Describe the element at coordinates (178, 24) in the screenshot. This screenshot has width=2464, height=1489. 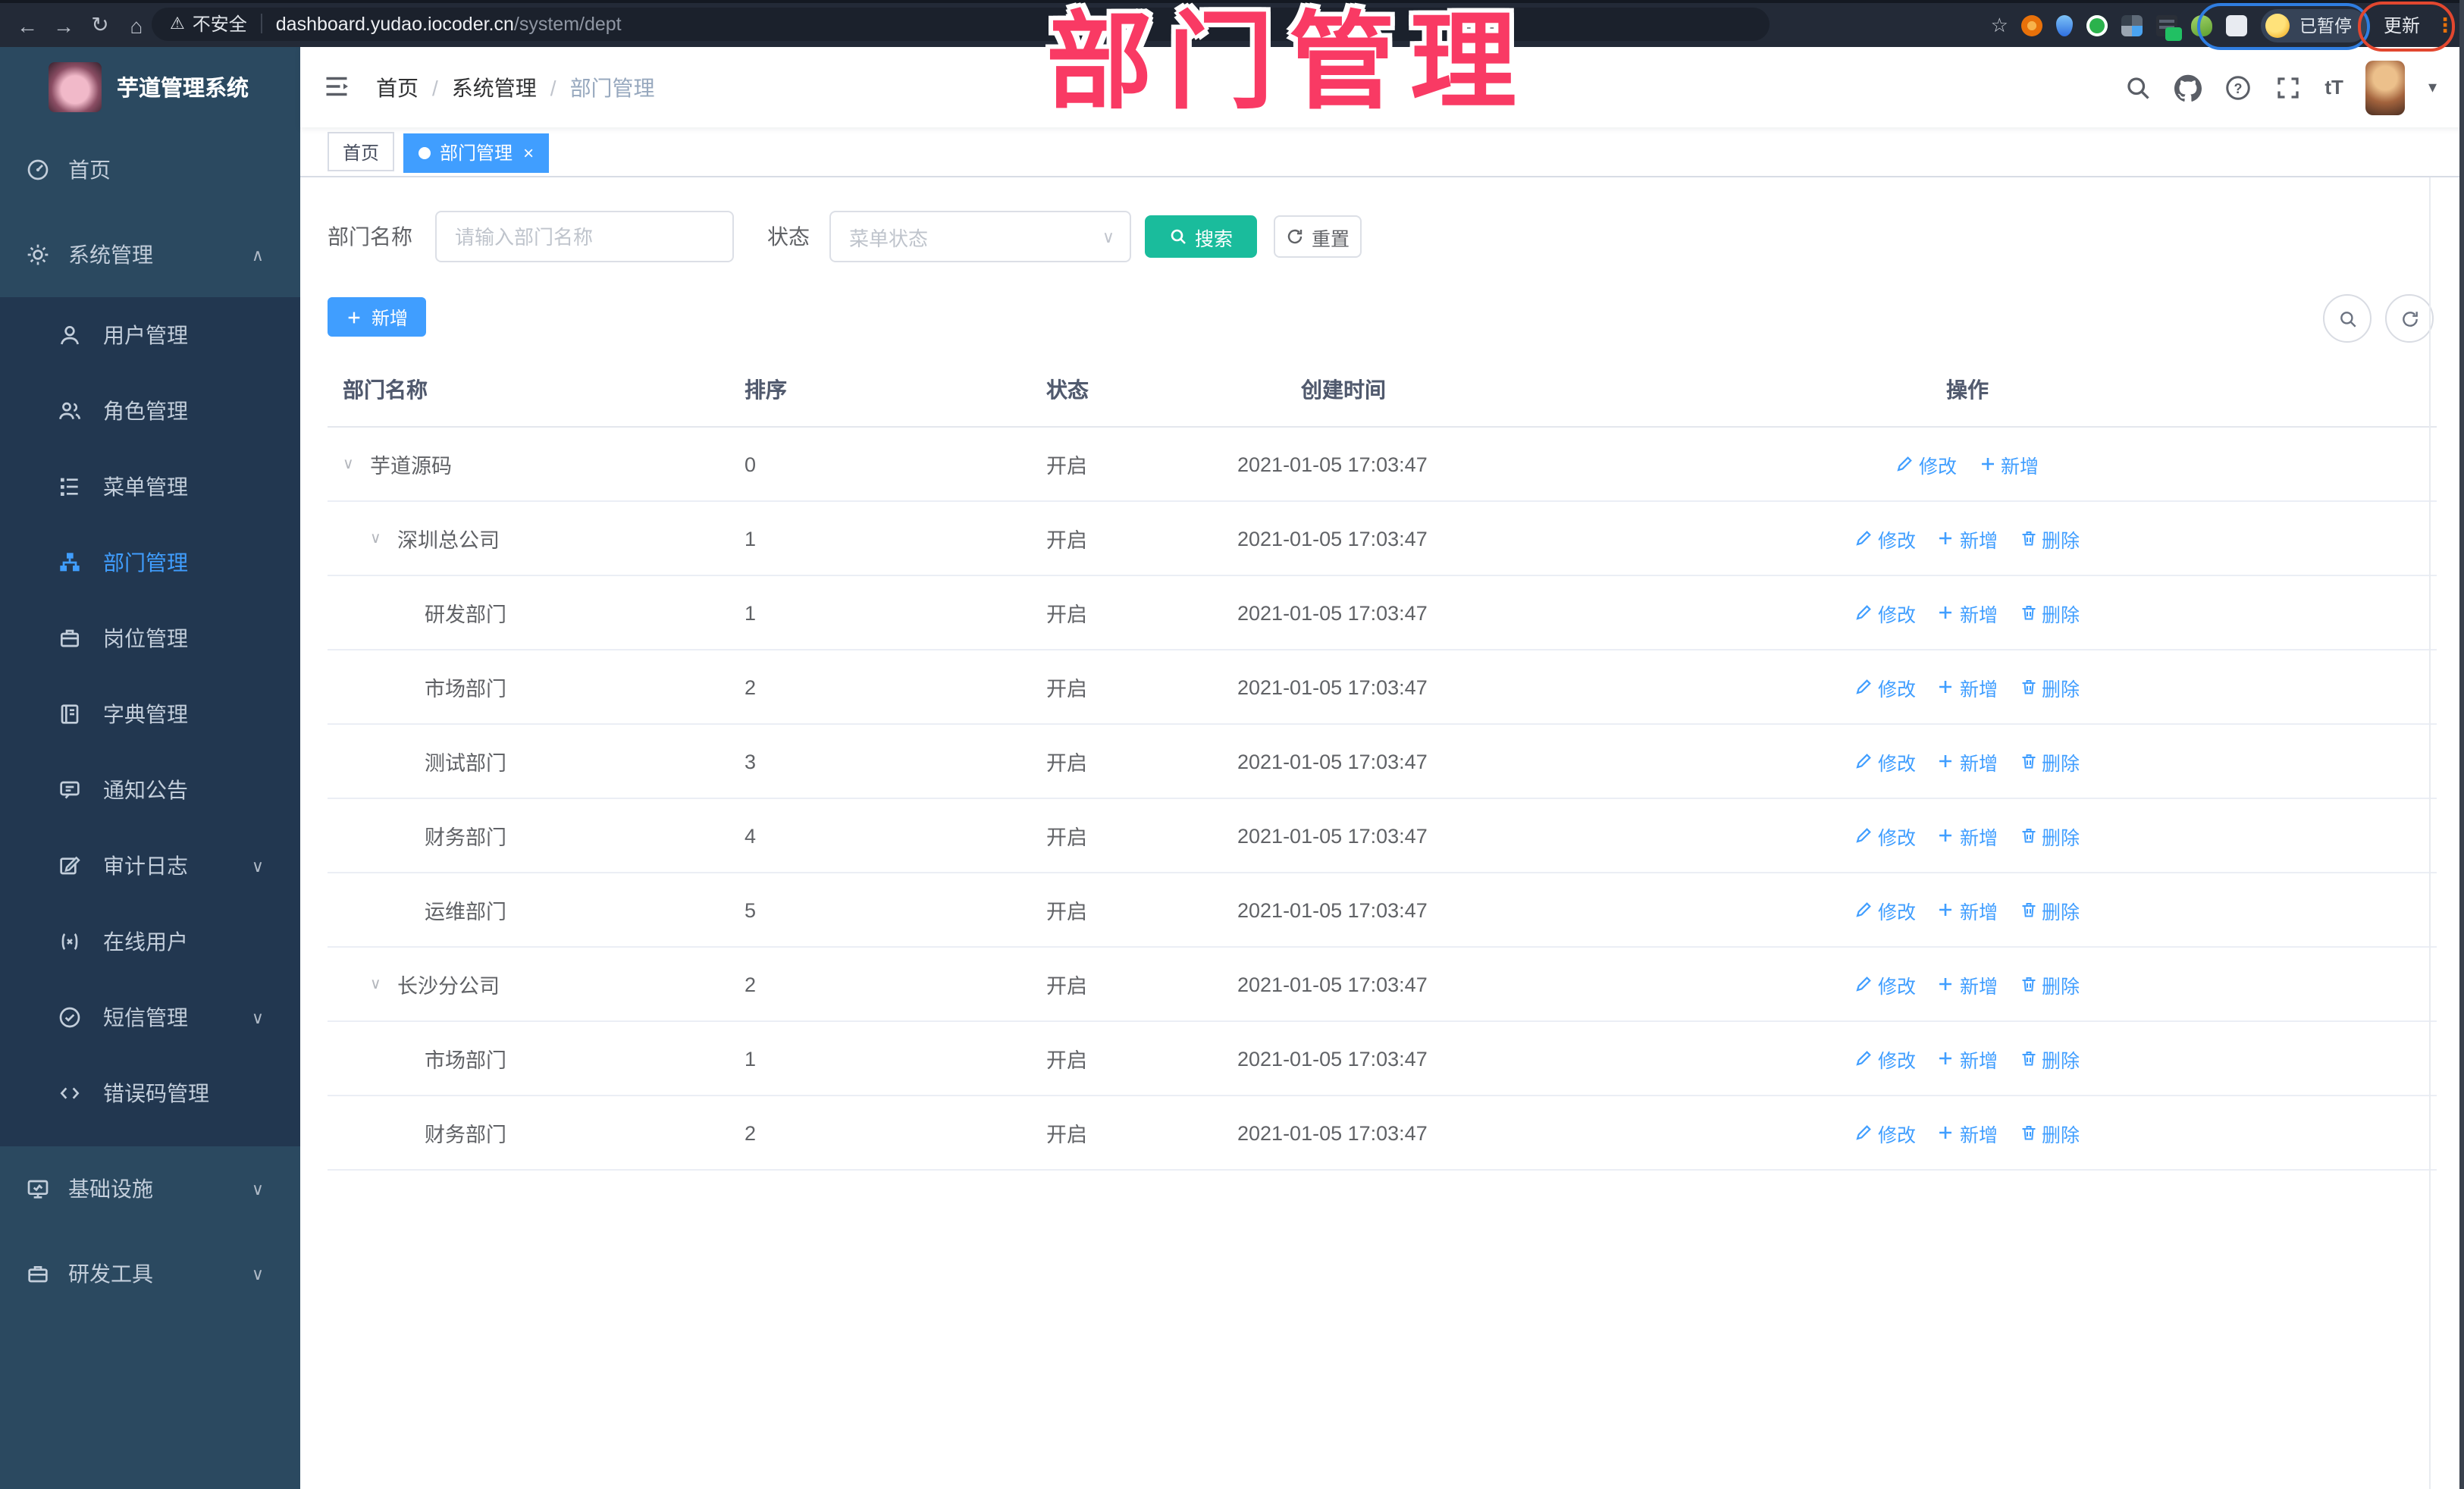
I see `warning-icon: ⚠` at that location.